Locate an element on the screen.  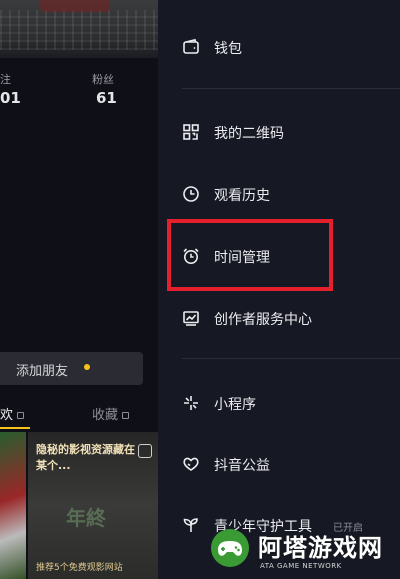
video-thumbnail is located at coordinates (13, 505).